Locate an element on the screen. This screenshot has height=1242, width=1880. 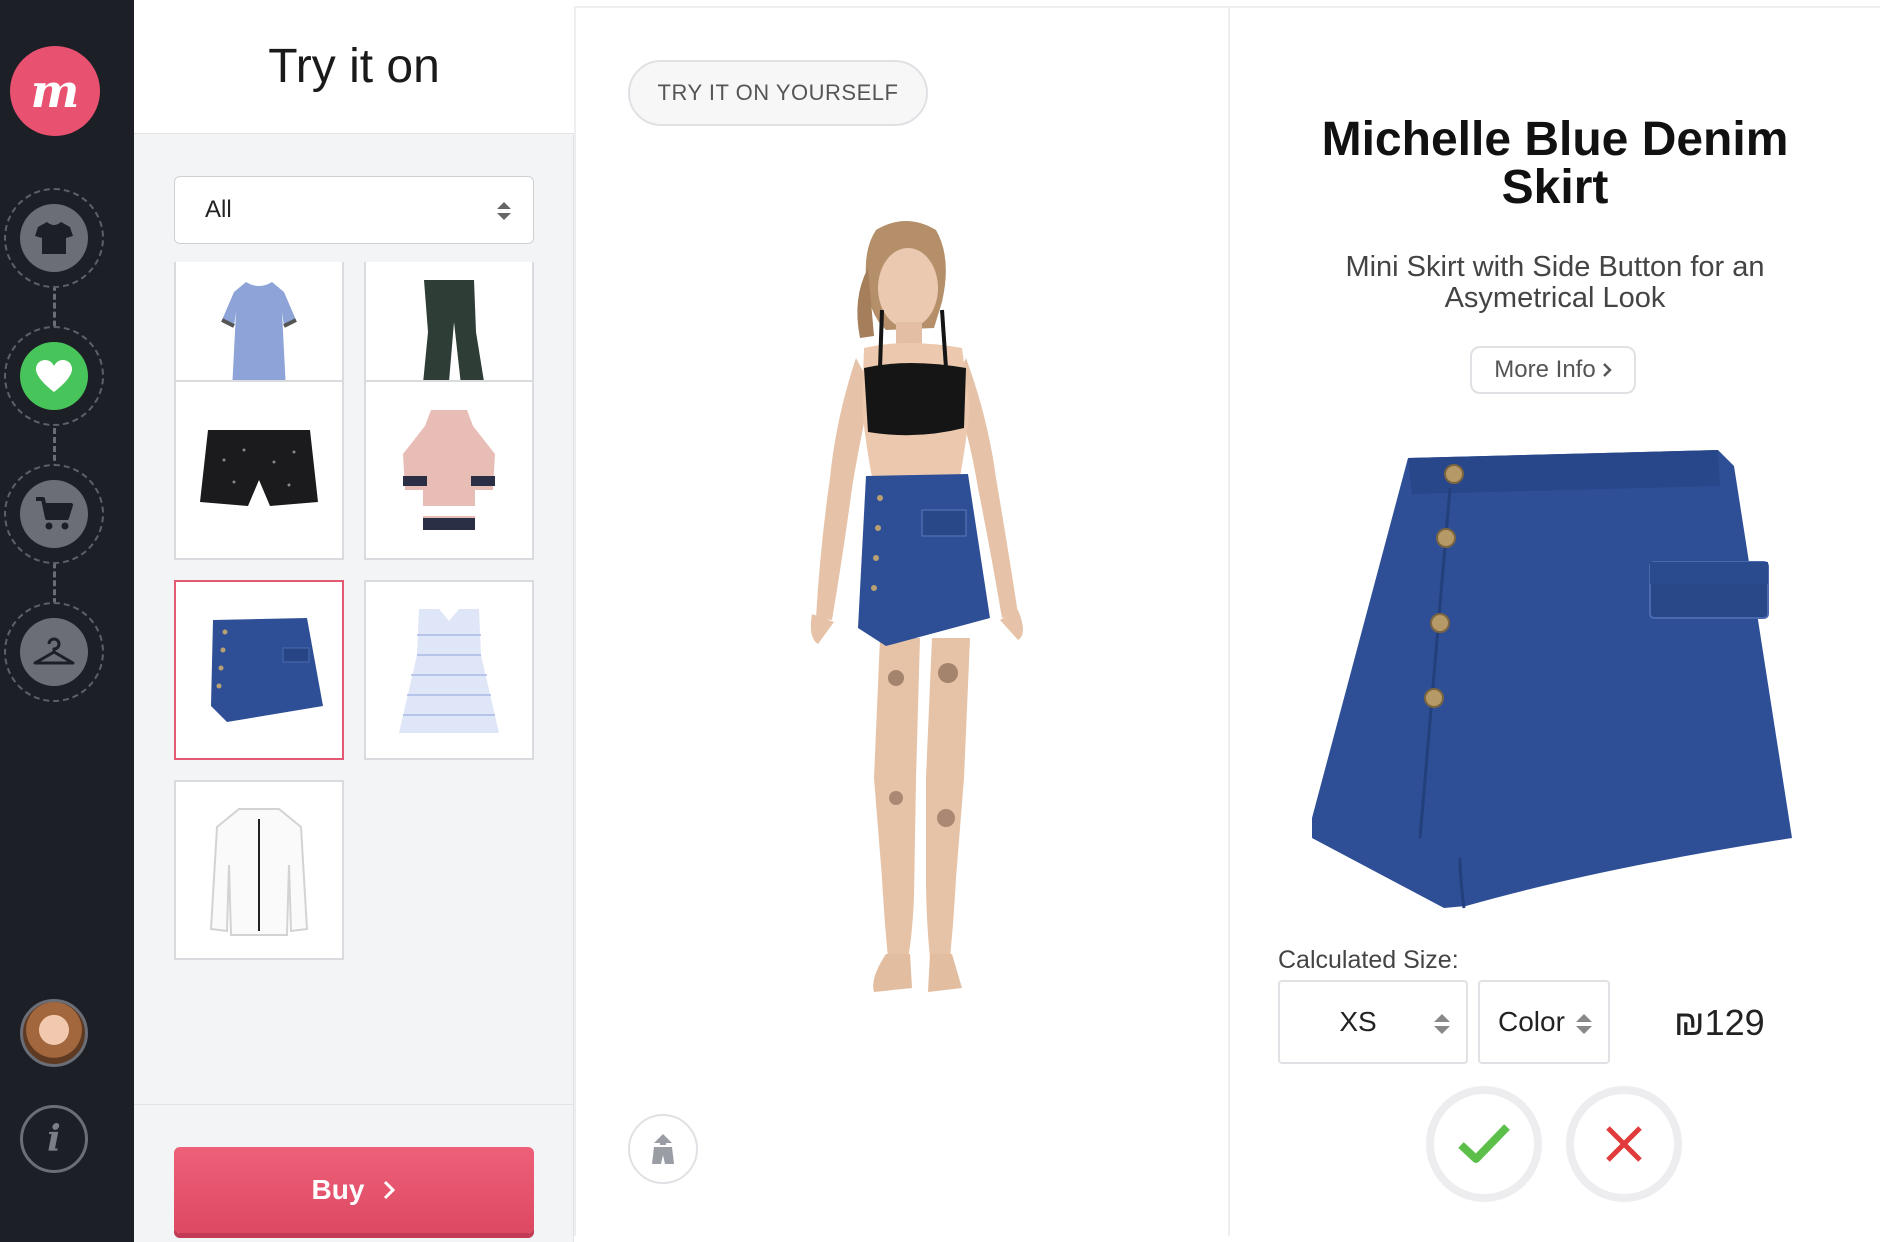
buy-button: Buy is located at coordinates (354, 1190).